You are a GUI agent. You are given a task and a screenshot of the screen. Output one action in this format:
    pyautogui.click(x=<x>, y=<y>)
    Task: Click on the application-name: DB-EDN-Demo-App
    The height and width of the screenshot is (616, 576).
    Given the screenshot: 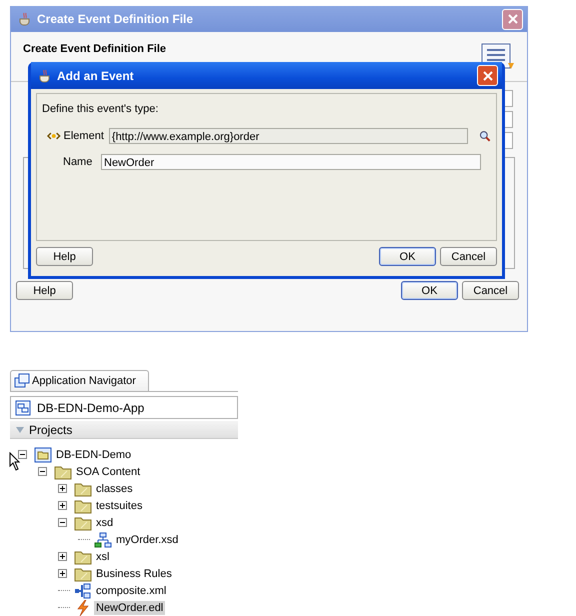 What is the action you would take?
    pyautogui.click(x=90, y=407)
    